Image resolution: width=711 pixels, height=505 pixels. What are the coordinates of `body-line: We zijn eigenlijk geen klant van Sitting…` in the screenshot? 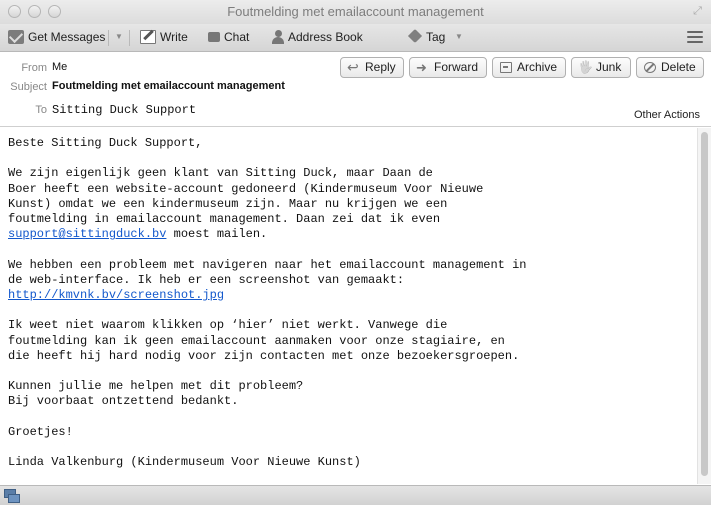 It's located at (220, 173).